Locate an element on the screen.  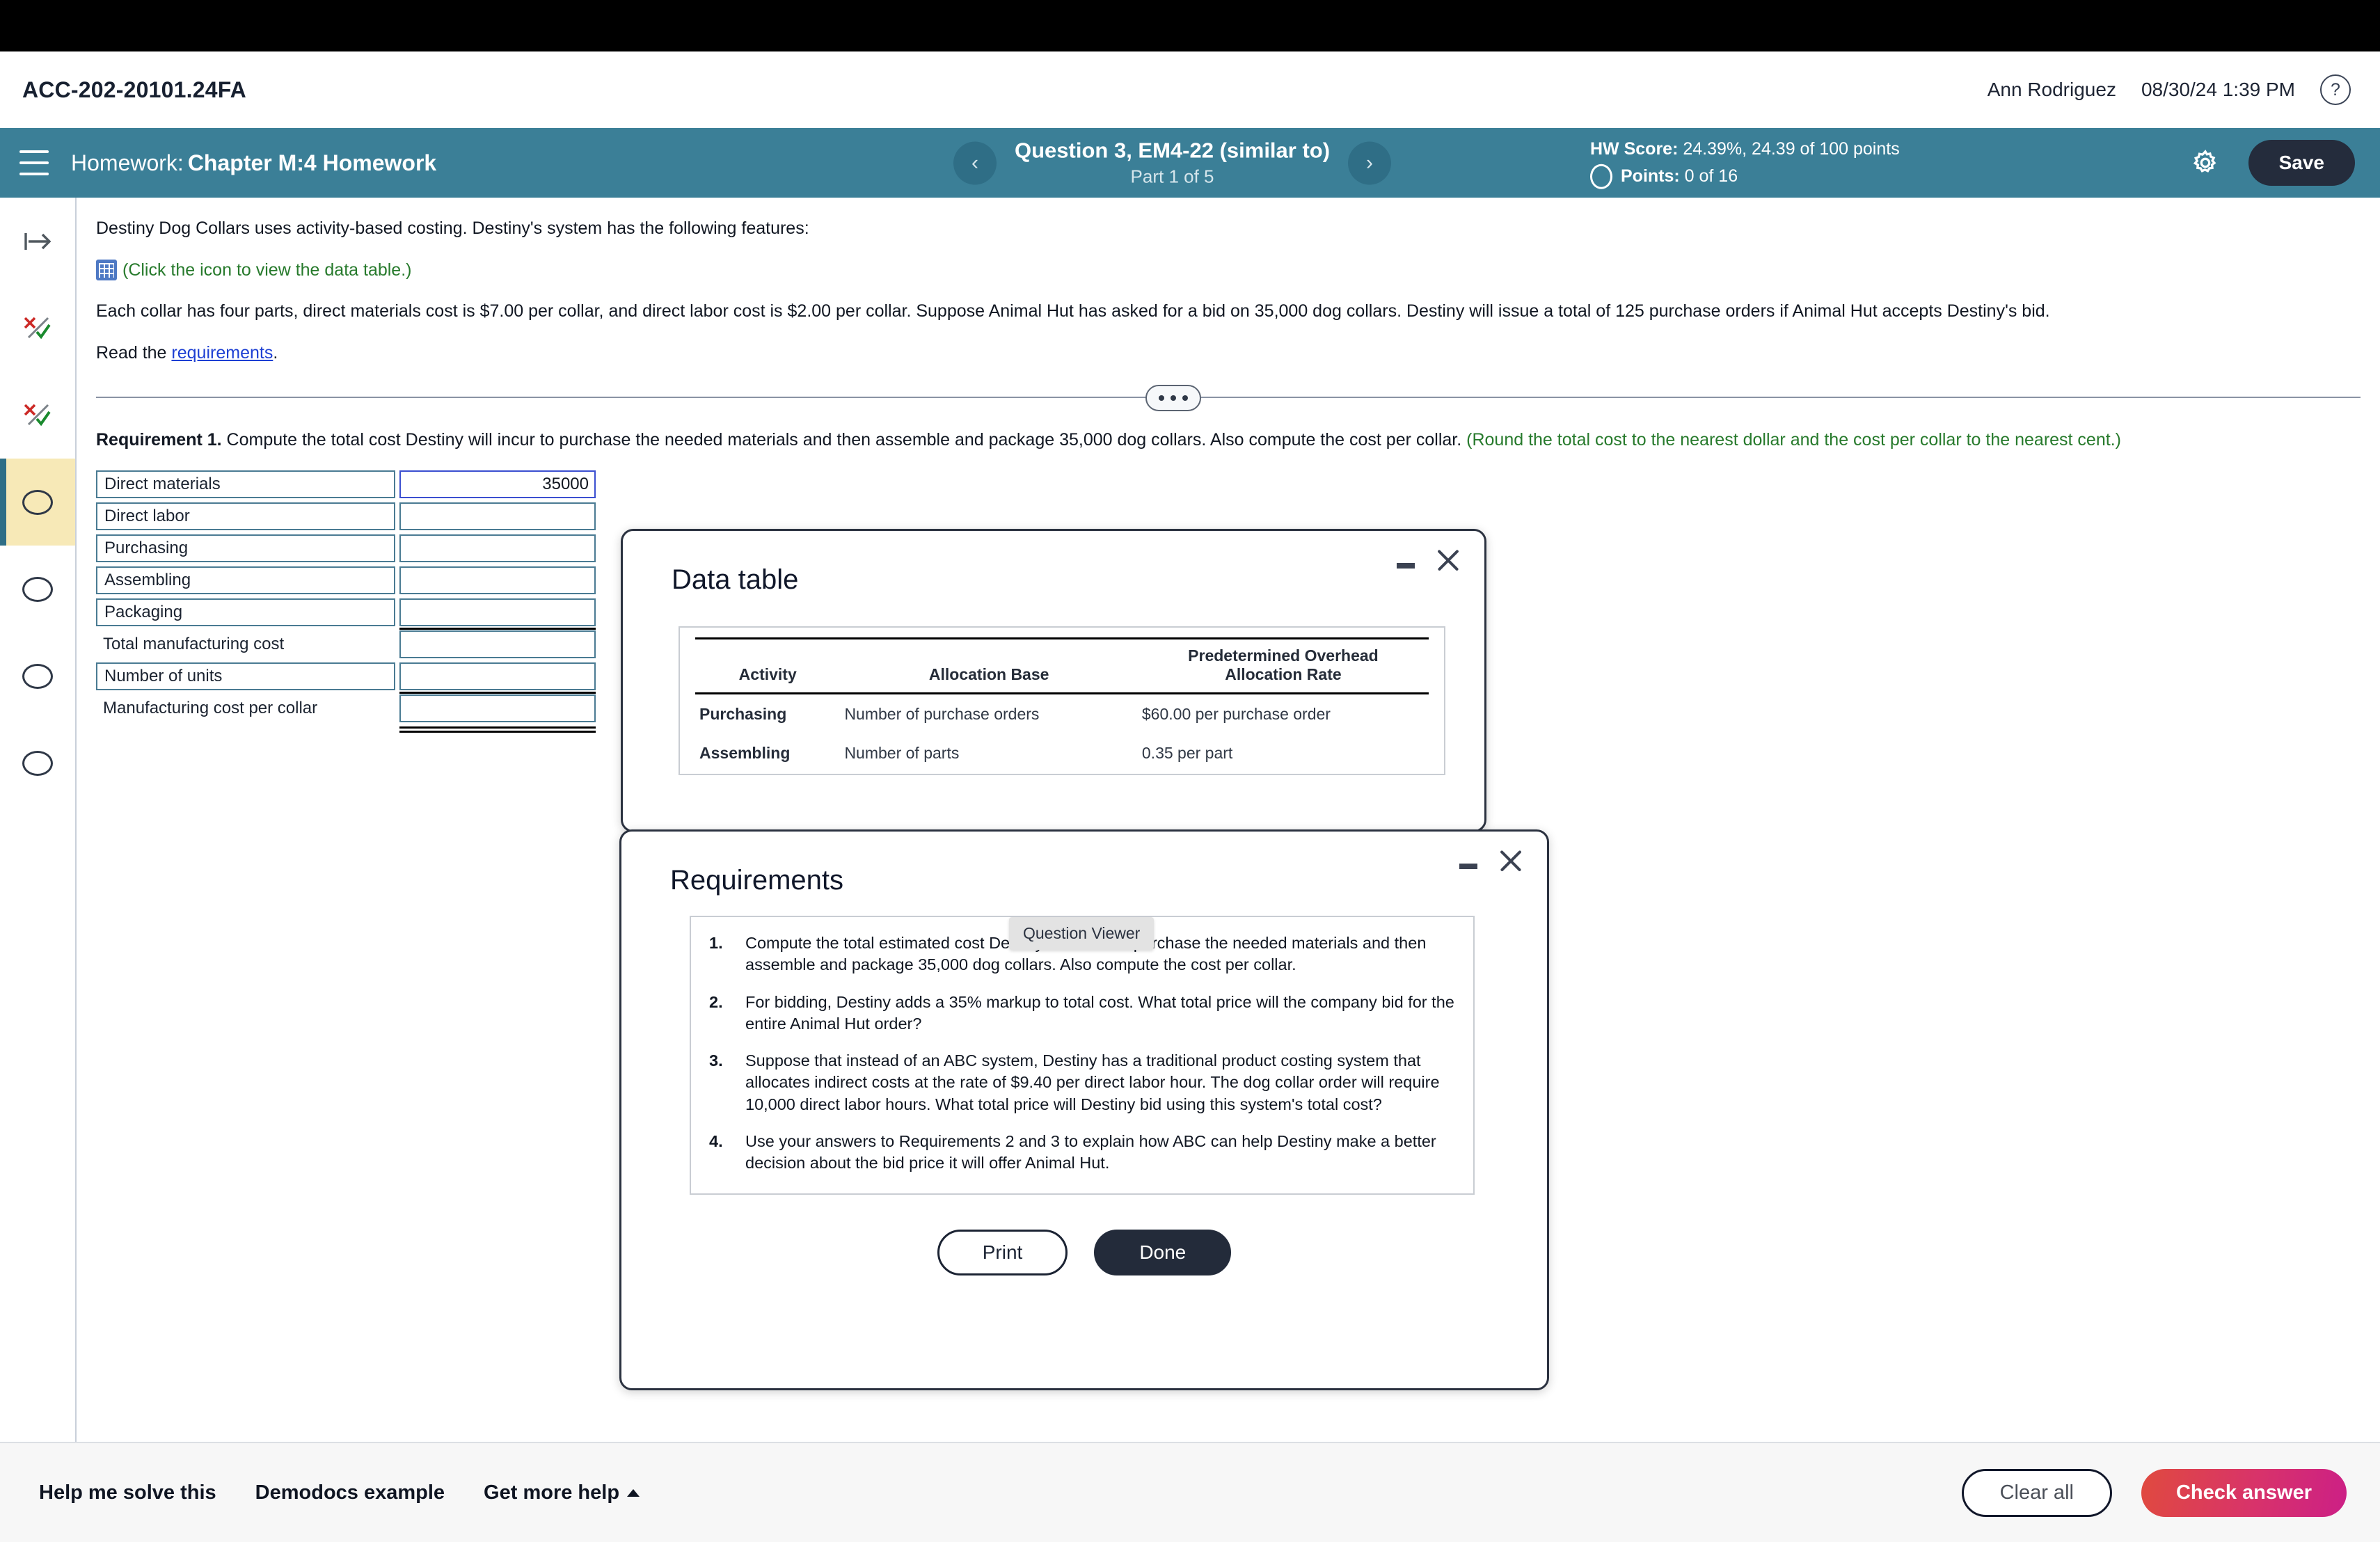
read-suffix: . is located at coordinates (275, 352).